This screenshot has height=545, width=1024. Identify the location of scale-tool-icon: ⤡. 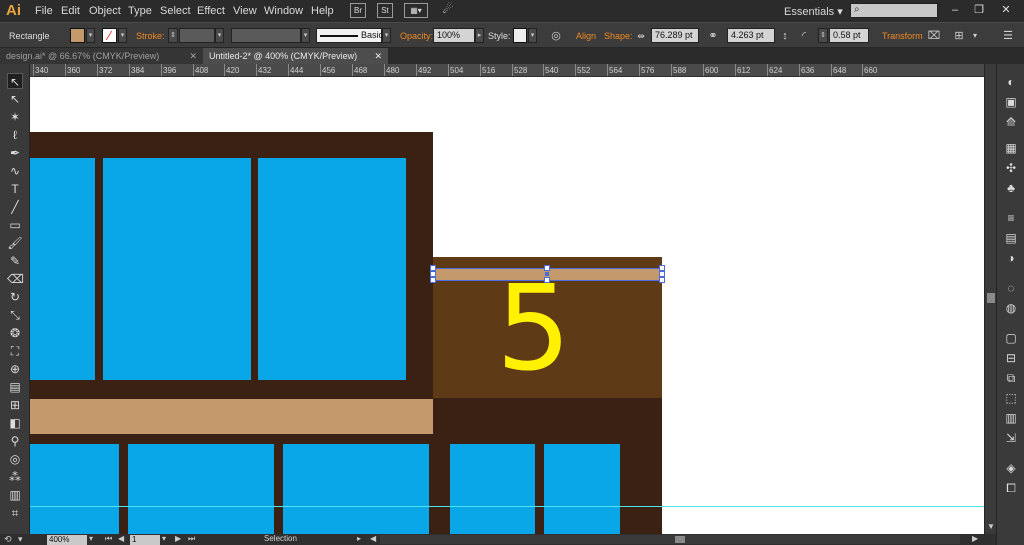
(15, 315).